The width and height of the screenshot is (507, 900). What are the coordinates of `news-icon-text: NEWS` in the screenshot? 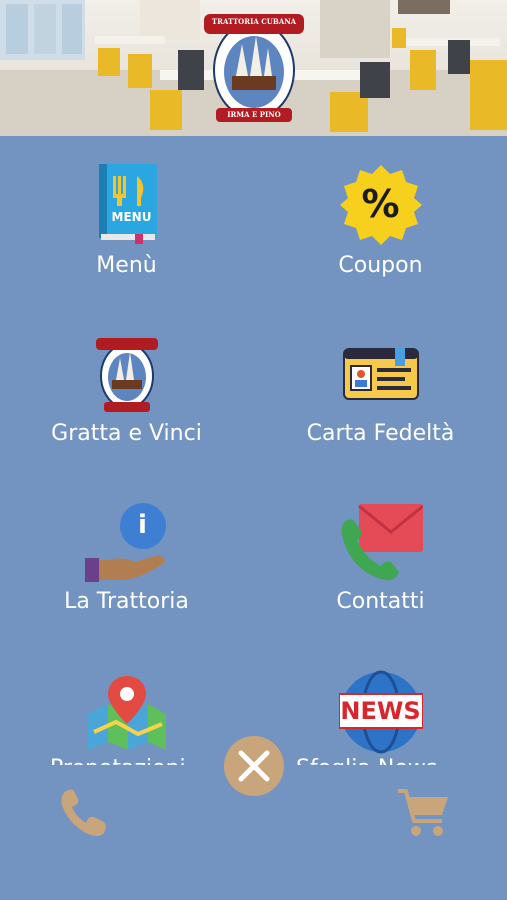 It's located at (380, 711).